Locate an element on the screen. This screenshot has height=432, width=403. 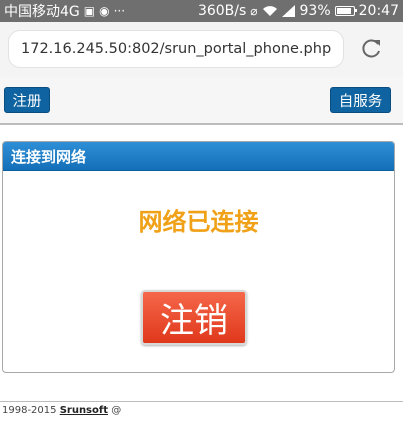
url-text: 172.16.245.50:802/srun_portal_phone.php is located at coordinates (176, 49).